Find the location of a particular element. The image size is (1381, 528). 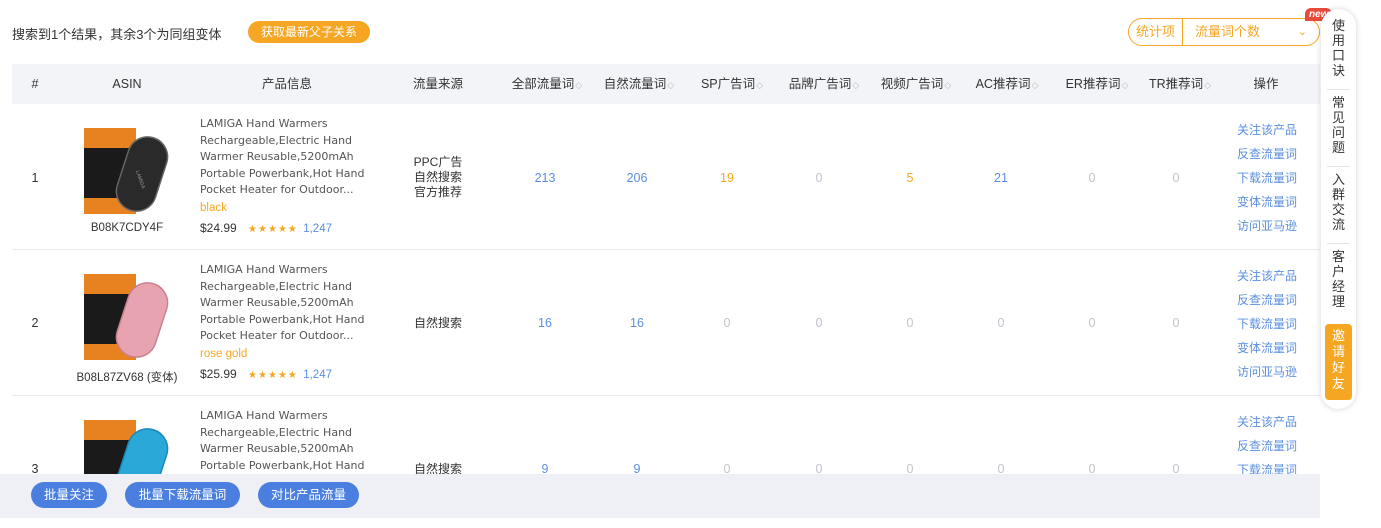

sidebar-label: 客户经理 is located at coordinates (1338, 279).